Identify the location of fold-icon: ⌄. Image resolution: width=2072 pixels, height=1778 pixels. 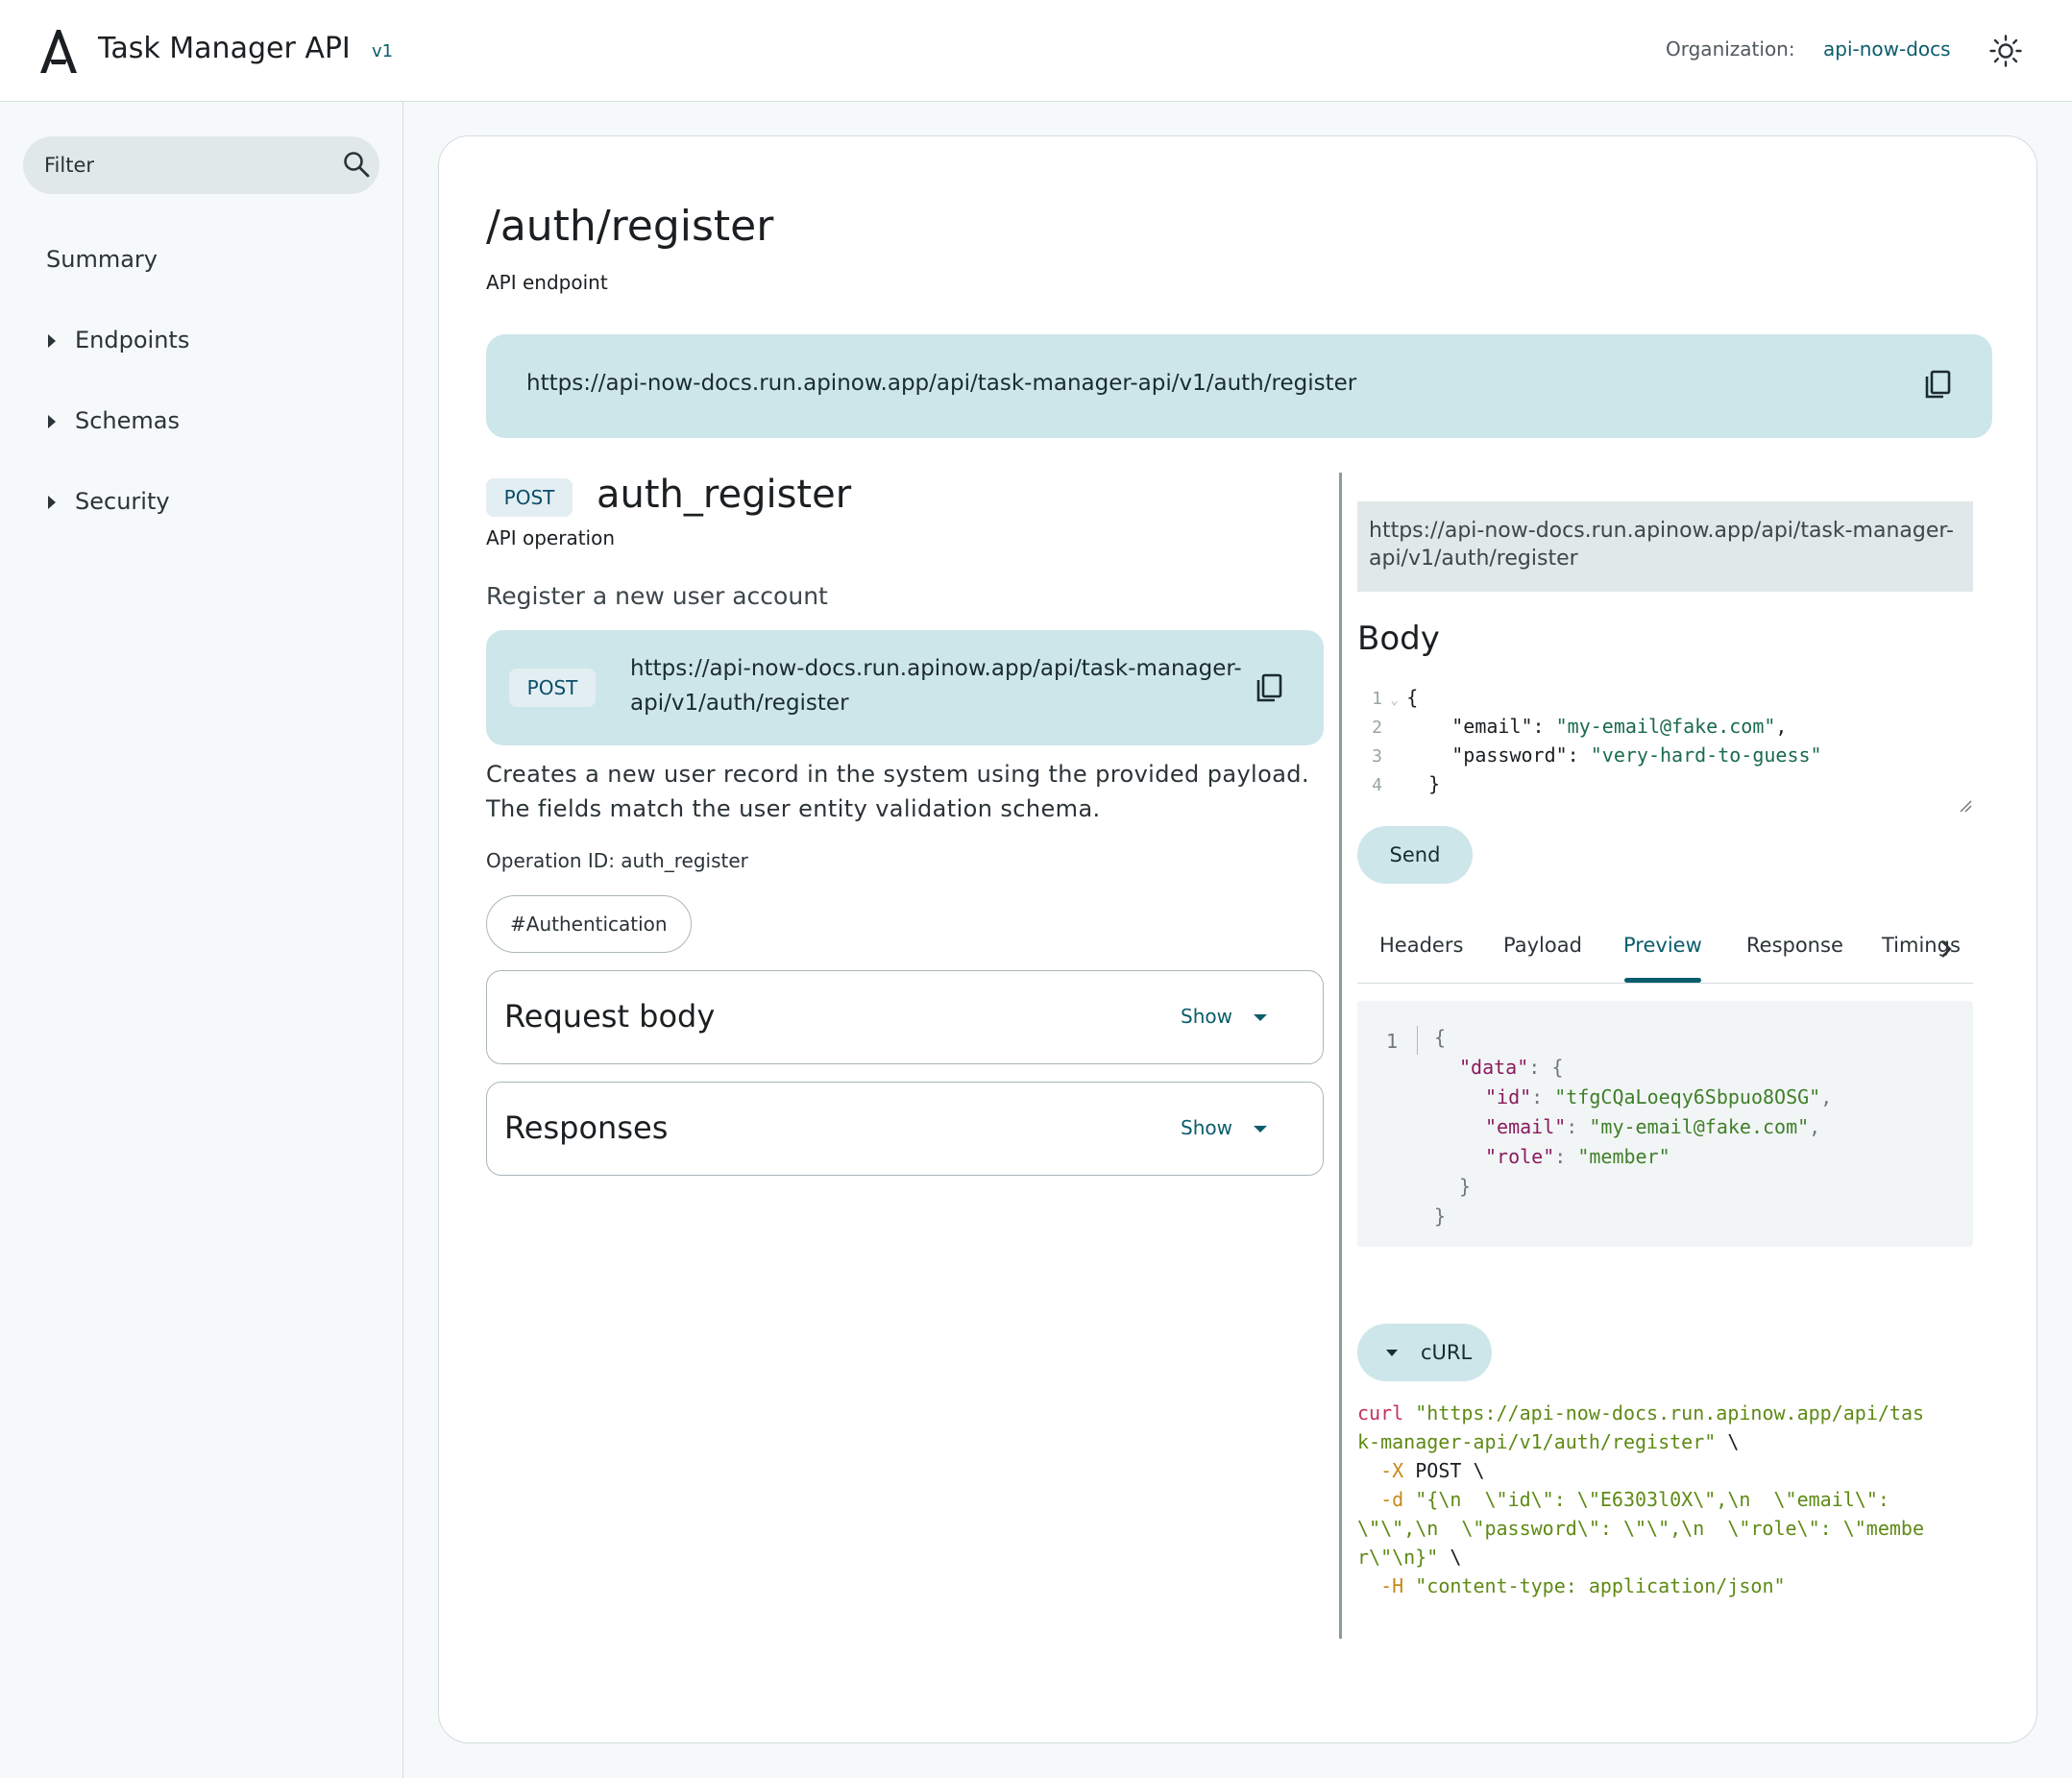
(1394, 700).